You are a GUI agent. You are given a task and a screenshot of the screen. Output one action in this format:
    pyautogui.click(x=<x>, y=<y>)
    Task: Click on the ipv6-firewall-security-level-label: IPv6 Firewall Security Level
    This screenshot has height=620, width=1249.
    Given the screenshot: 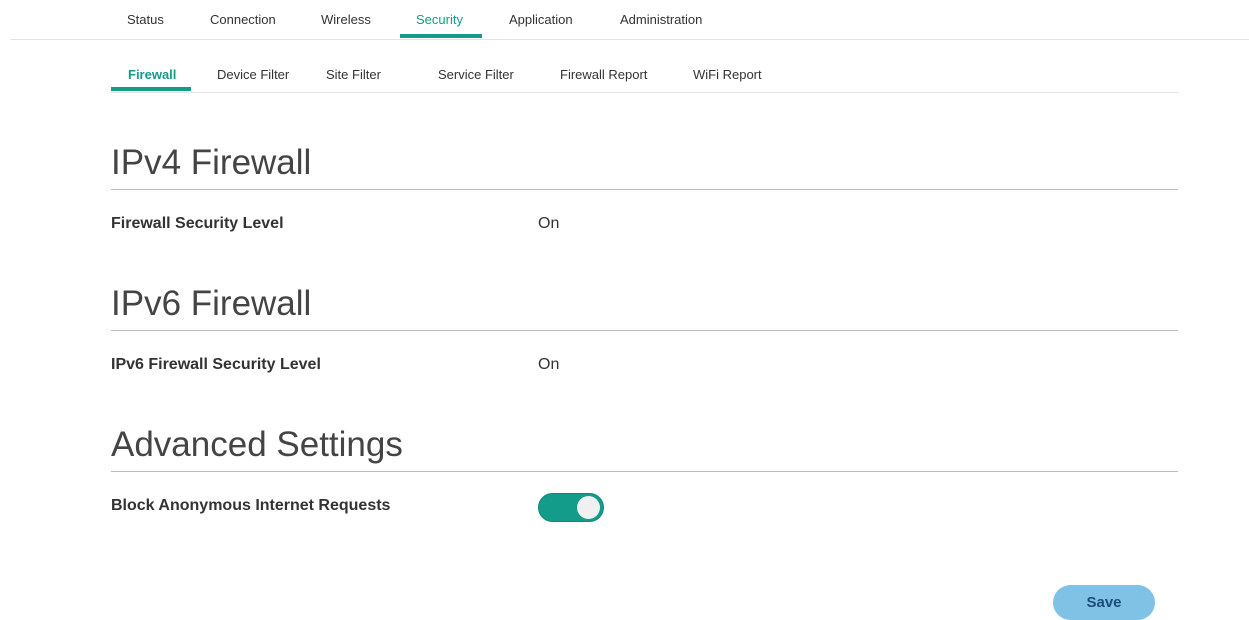 What is the action you would take?
    pyautogui.click(x=216, y=364)
    